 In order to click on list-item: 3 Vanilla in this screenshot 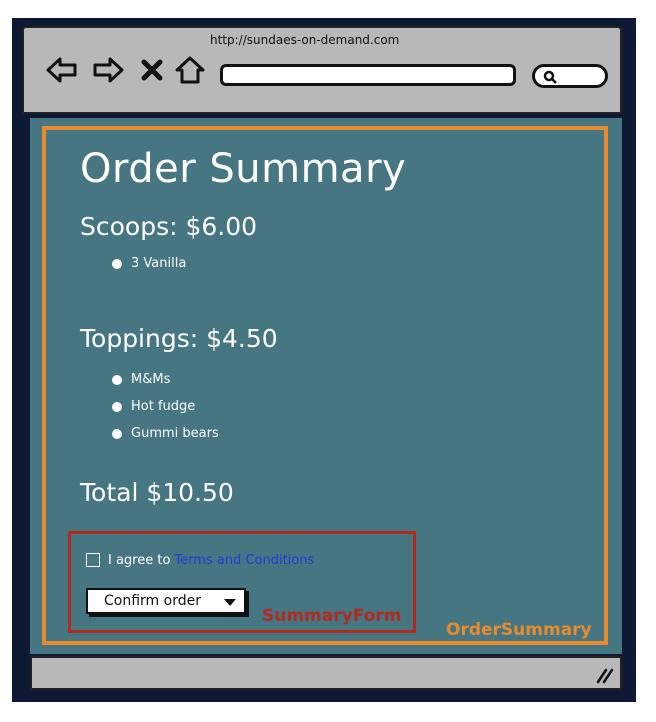, I will do `click(149, 263)`.